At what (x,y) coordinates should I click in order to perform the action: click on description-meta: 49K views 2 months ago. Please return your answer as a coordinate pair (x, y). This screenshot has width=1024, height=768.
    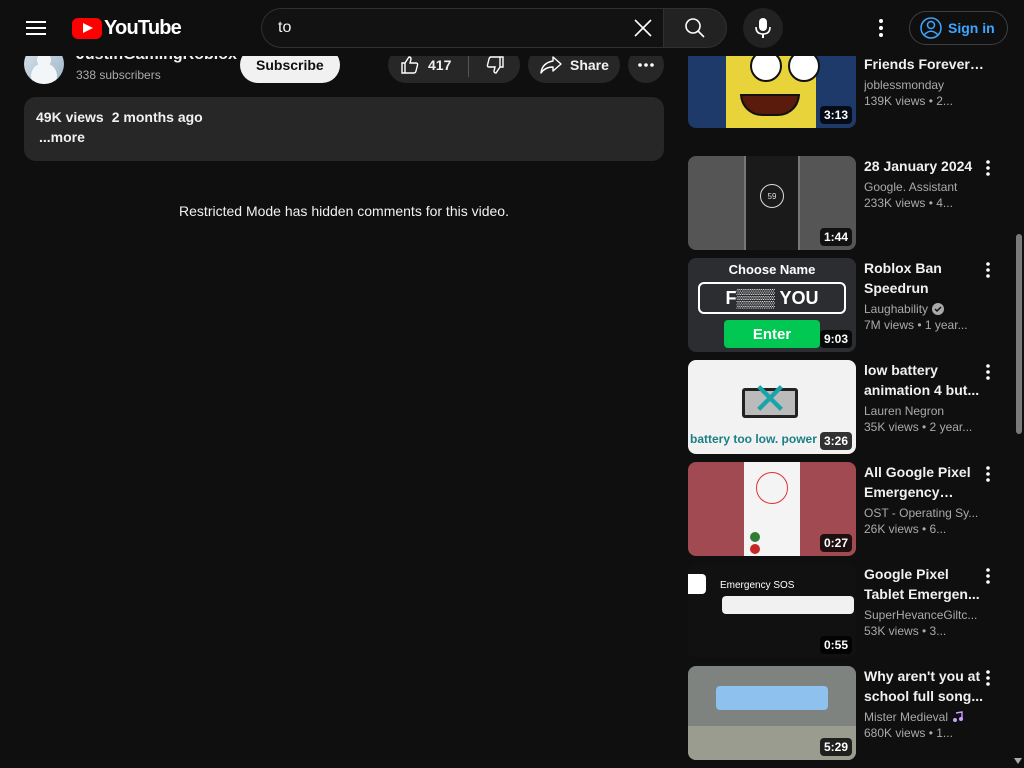
    Looking at the image, I should click on (344, 117).